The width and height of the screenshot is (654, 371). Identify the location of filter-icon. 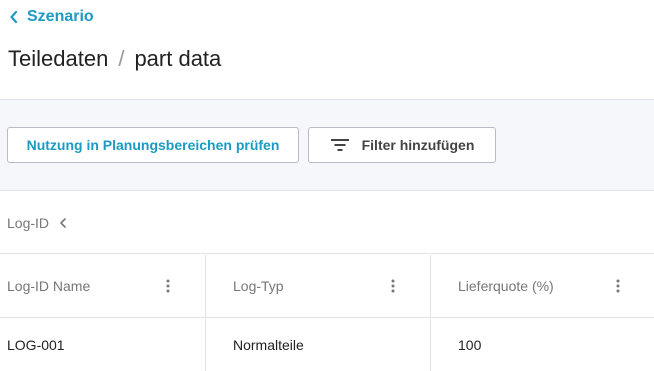
(339, 145).